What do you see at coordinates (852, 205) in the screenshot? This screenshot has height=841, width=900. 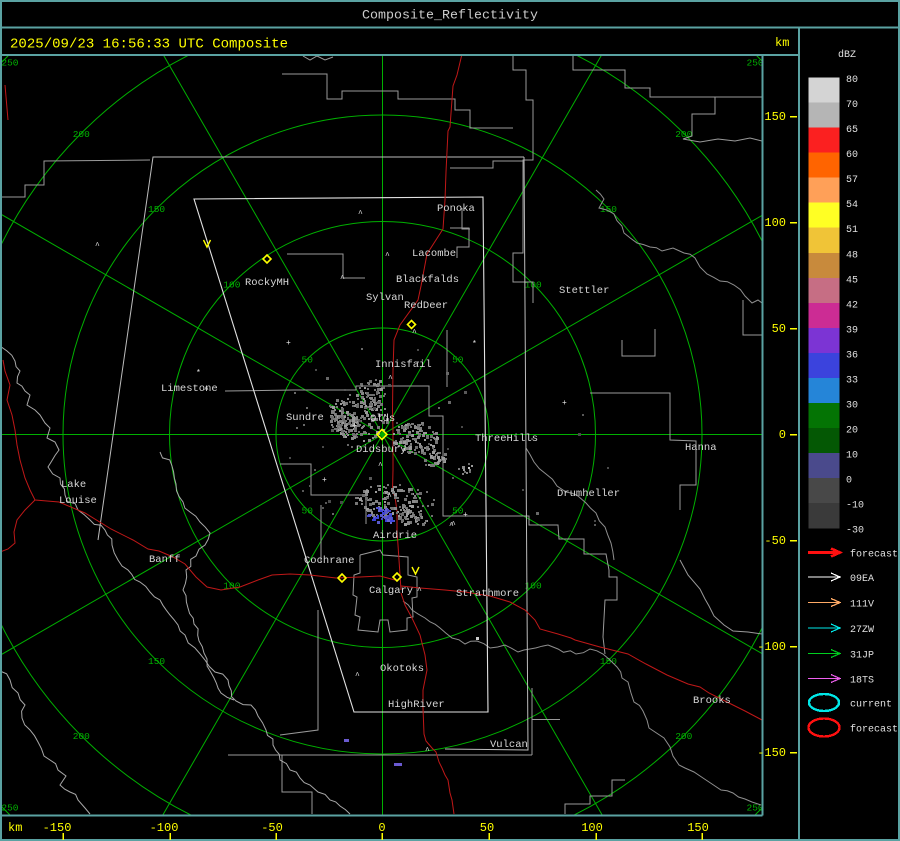 I see `svg-text: 54` at bounding box center [852, 205].